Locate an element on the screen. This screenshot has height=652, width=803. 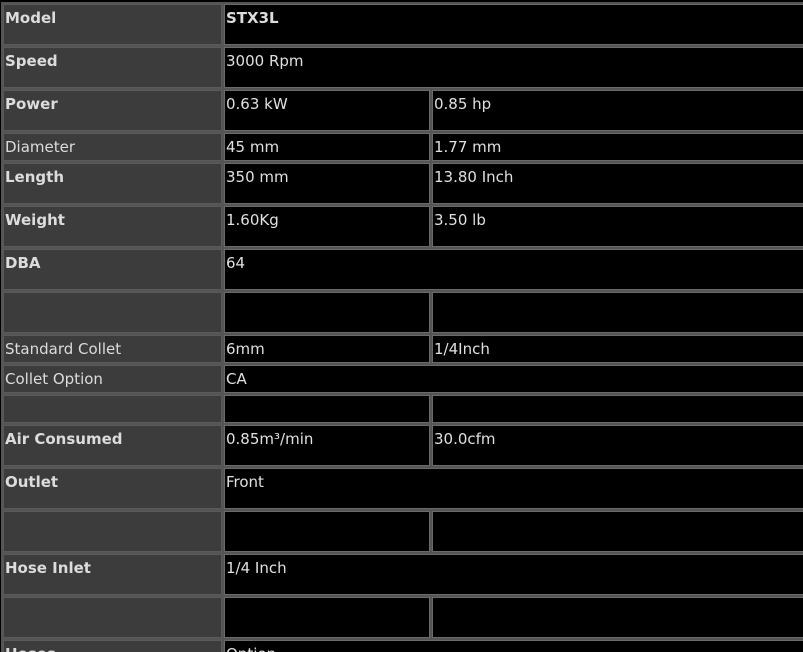
spec-value-cell: 1.77 mm is located at coordinates (617, 147).